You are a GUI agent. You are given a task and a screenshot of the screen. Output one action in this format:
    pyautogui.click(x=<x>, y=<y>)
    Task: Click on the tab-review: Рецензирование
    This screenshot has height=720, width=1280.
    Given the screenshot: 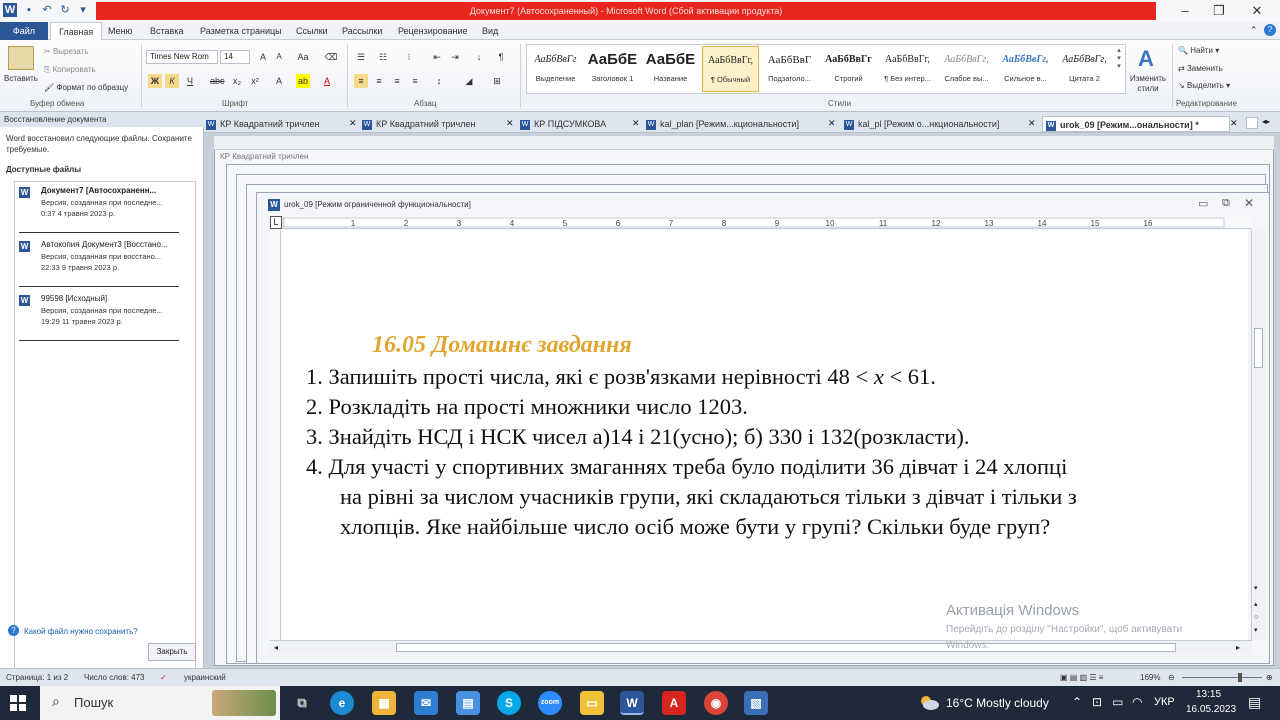 What is the action you would take?
    pyautogui.click(x=433, y=31)
    